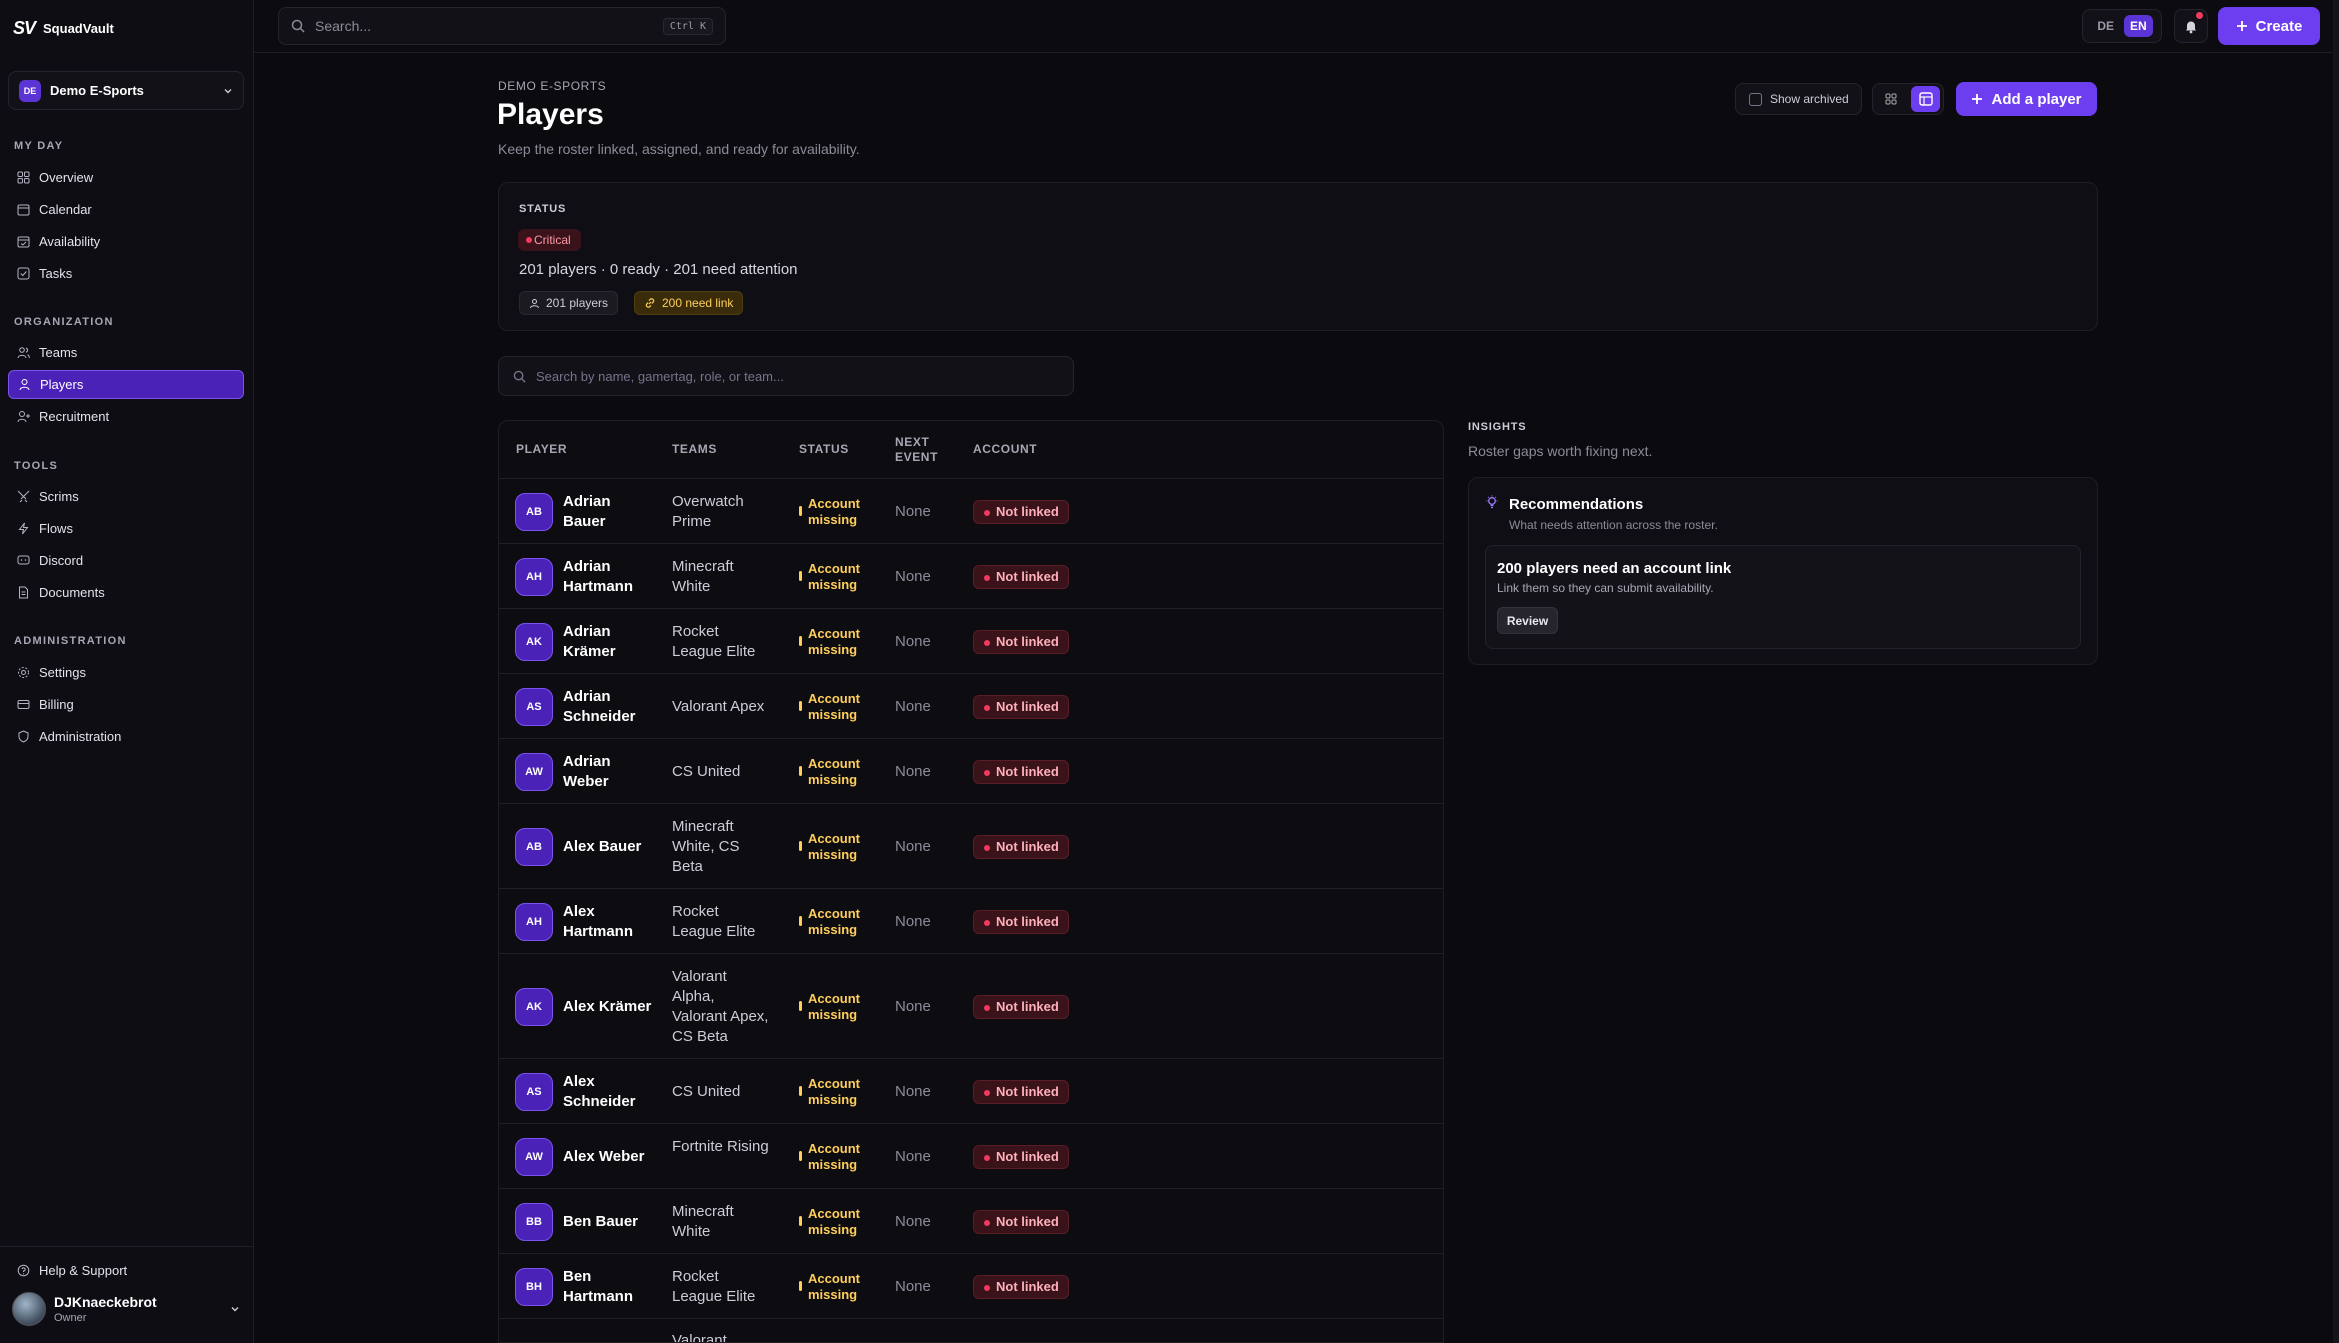 The image size is (2339, 1343). What do you see at coordinates (552, 86) in the screenshot?
I see `breadcrumb: DEMO E-SPORTS` at bounding box center [552, 86].